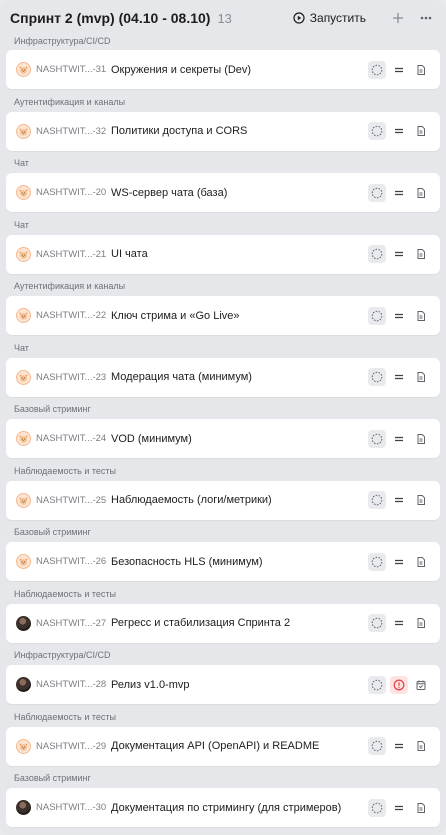  Describe the element at coordinates (239, 623) in the screenshot. I see `task-name: Регресс и стабилизация Спринта 2` at that location.